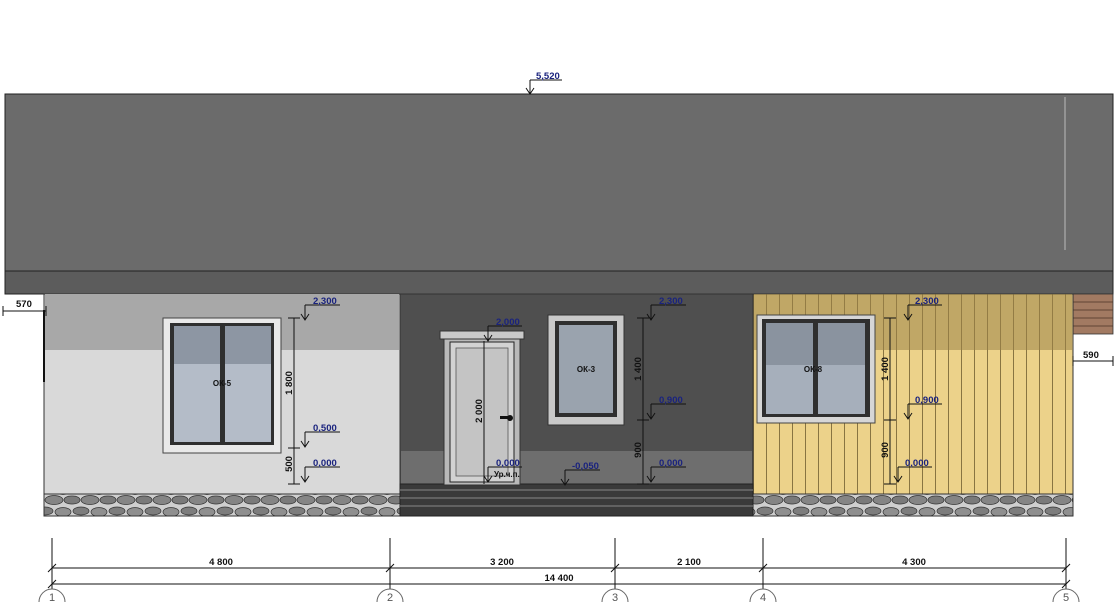 The width and height of the screenshot is (1117, 602). I want to click on dim-span-4-5: 4 300, so click(914, 562).